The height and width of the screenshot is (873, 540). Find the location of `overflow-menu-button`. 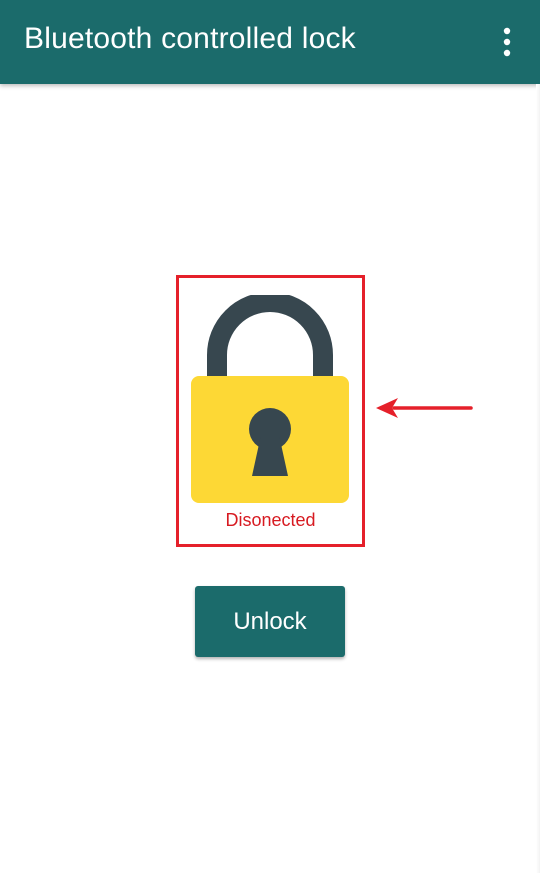

overflow-menu-button is located at coordinates (508, 42).